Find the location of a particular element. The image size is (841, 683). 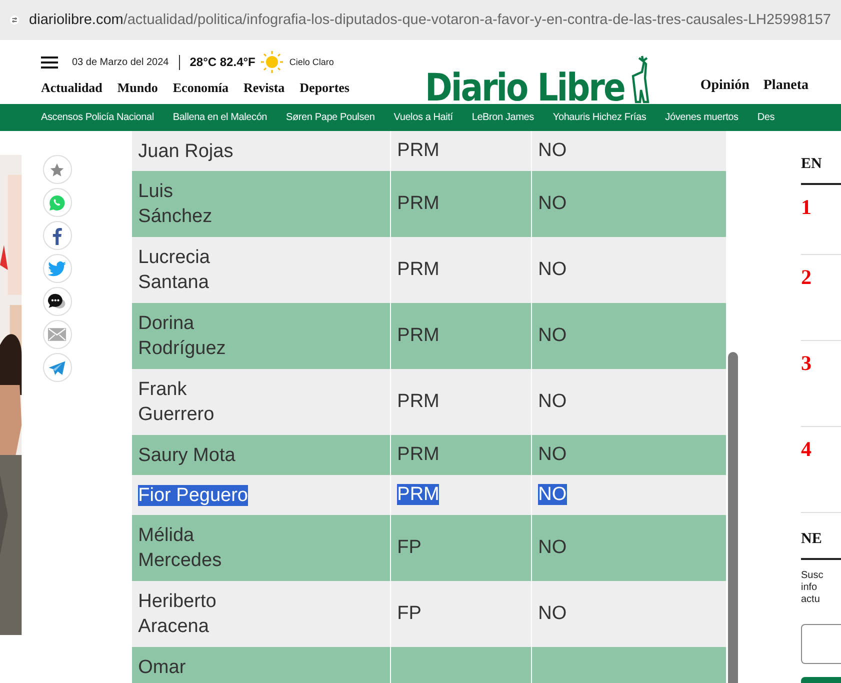

email-field is located at coordinates (820, 644).